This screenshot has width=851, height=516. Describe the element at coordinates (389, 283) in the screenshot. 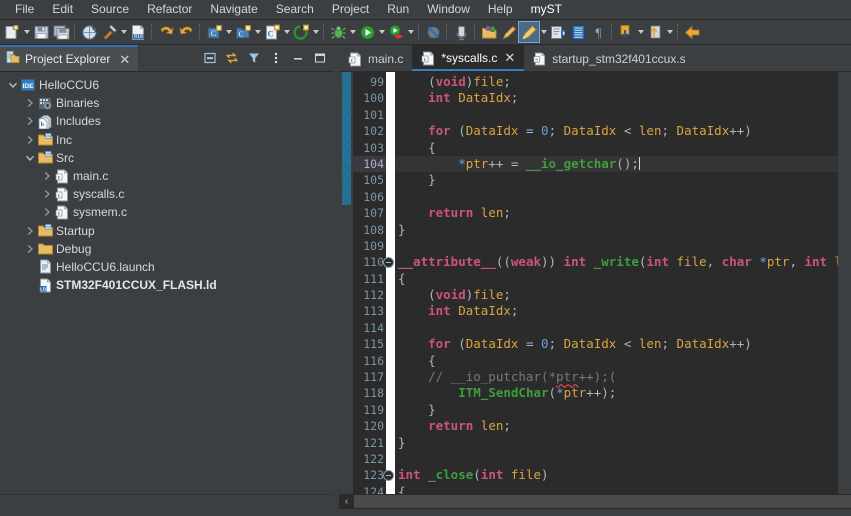

I see `folding-margin` at that location.